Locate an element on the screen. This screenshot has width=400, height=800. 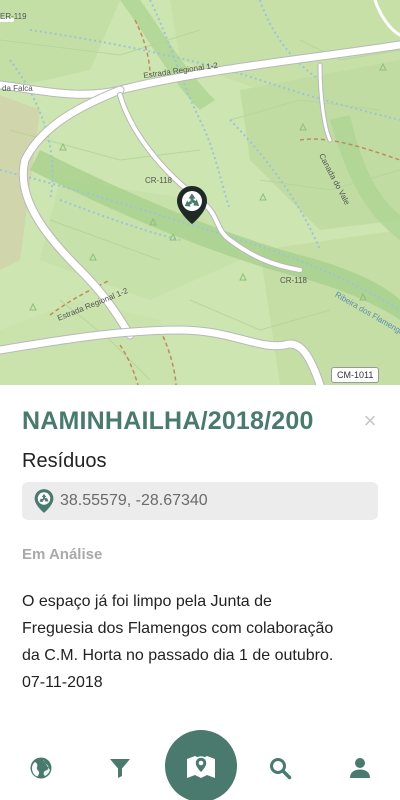
coordinates-text: 38.55579, -28.67340 is located at coordinates (134, 500).